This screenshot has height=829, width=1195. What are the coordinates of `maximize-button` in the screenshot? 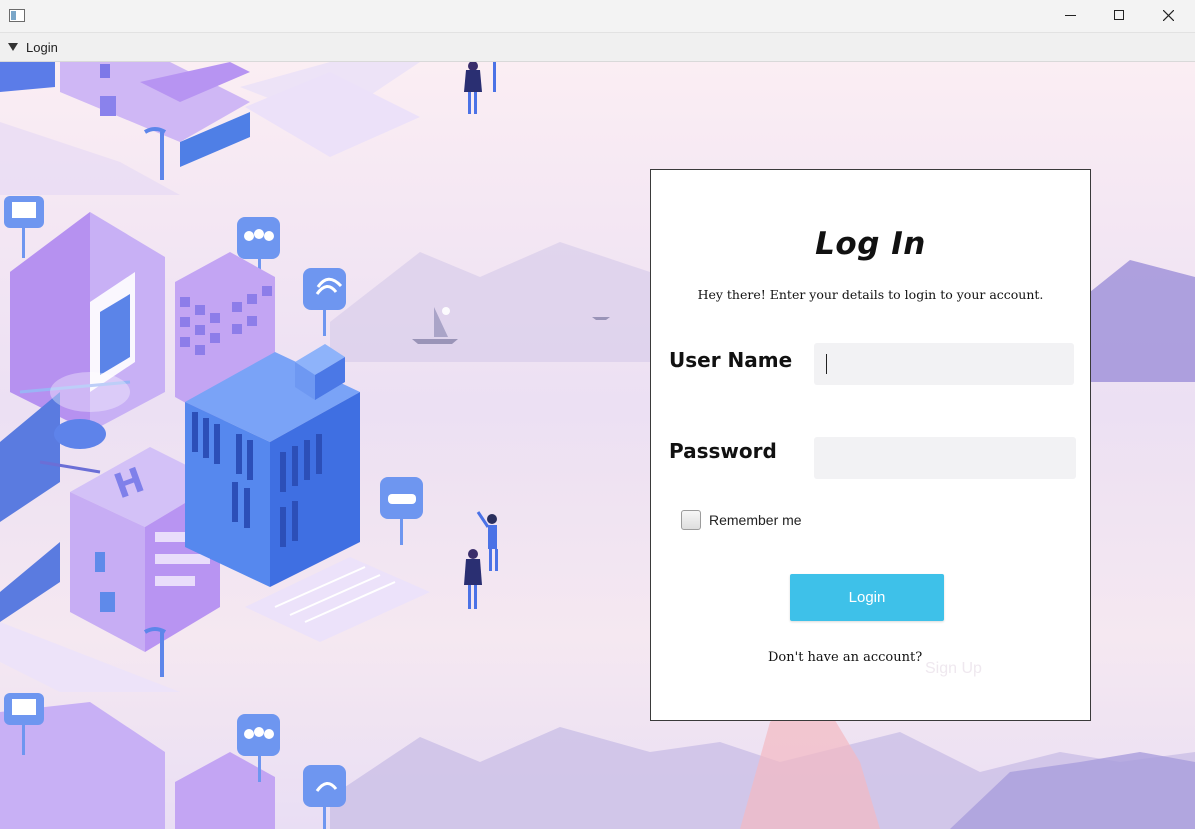 It's located at (1119, 16).